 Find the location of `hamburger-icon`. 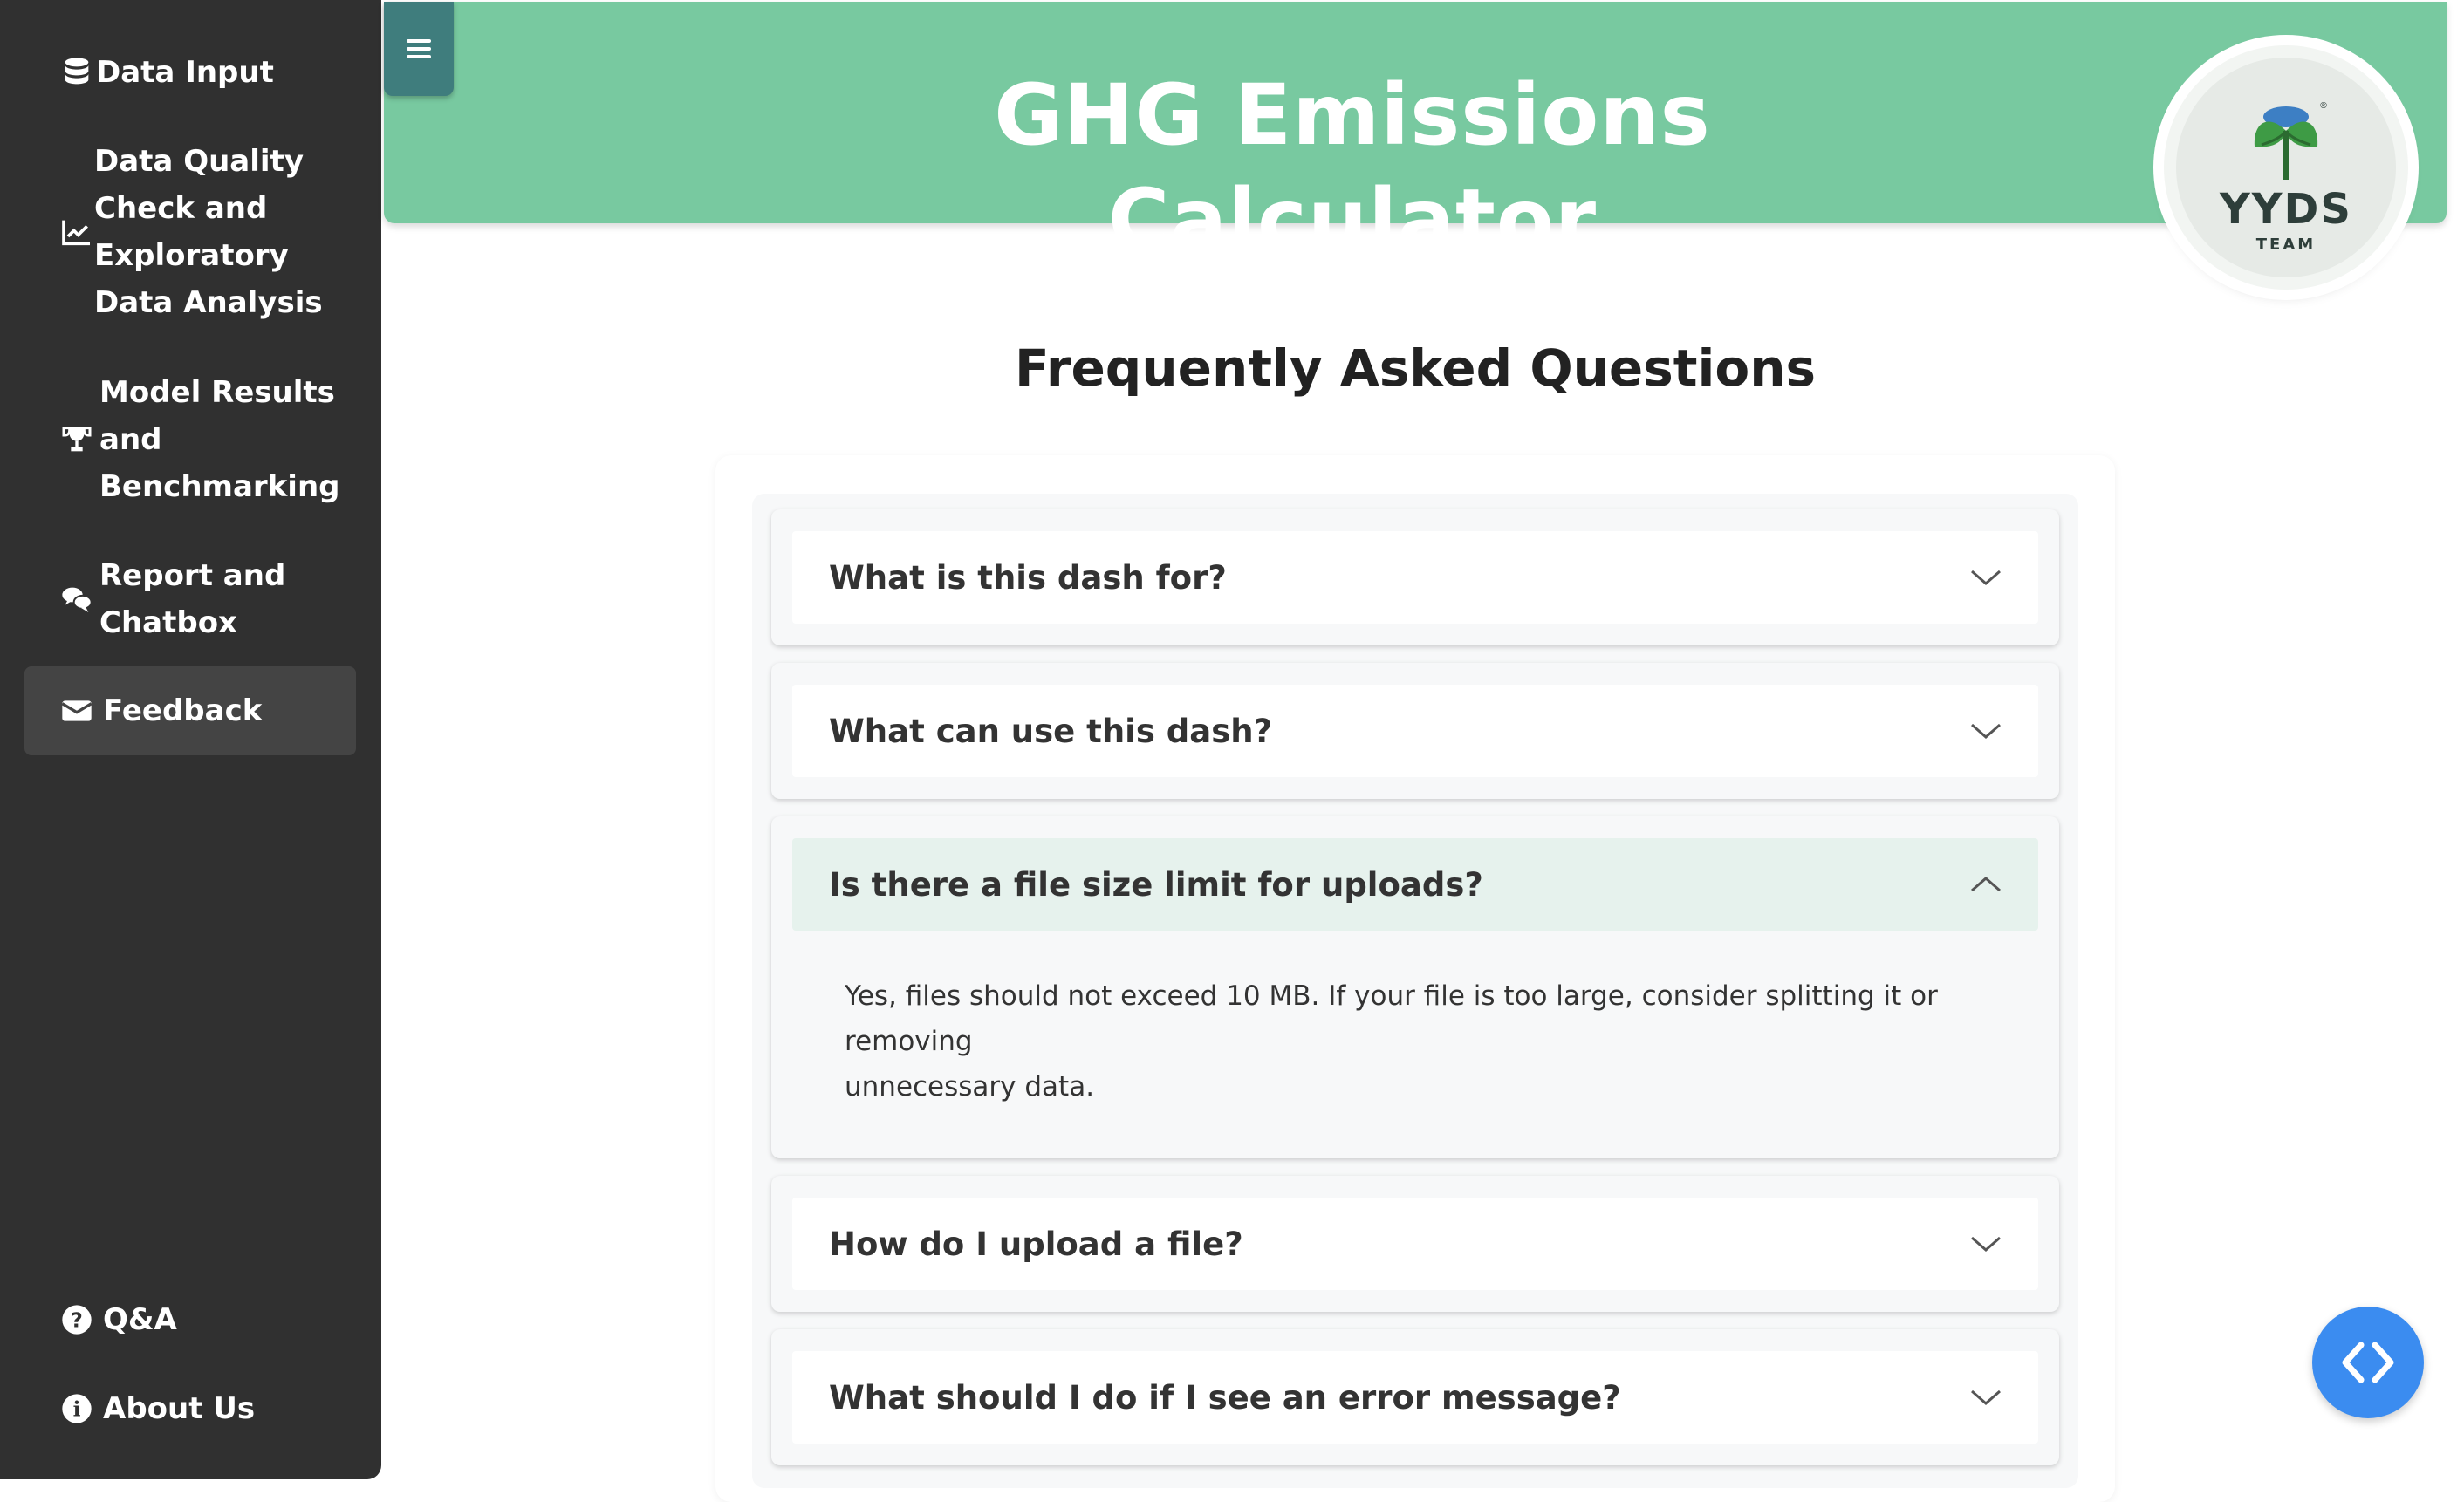

hamburger-icon is located at coordinates (419, 48).